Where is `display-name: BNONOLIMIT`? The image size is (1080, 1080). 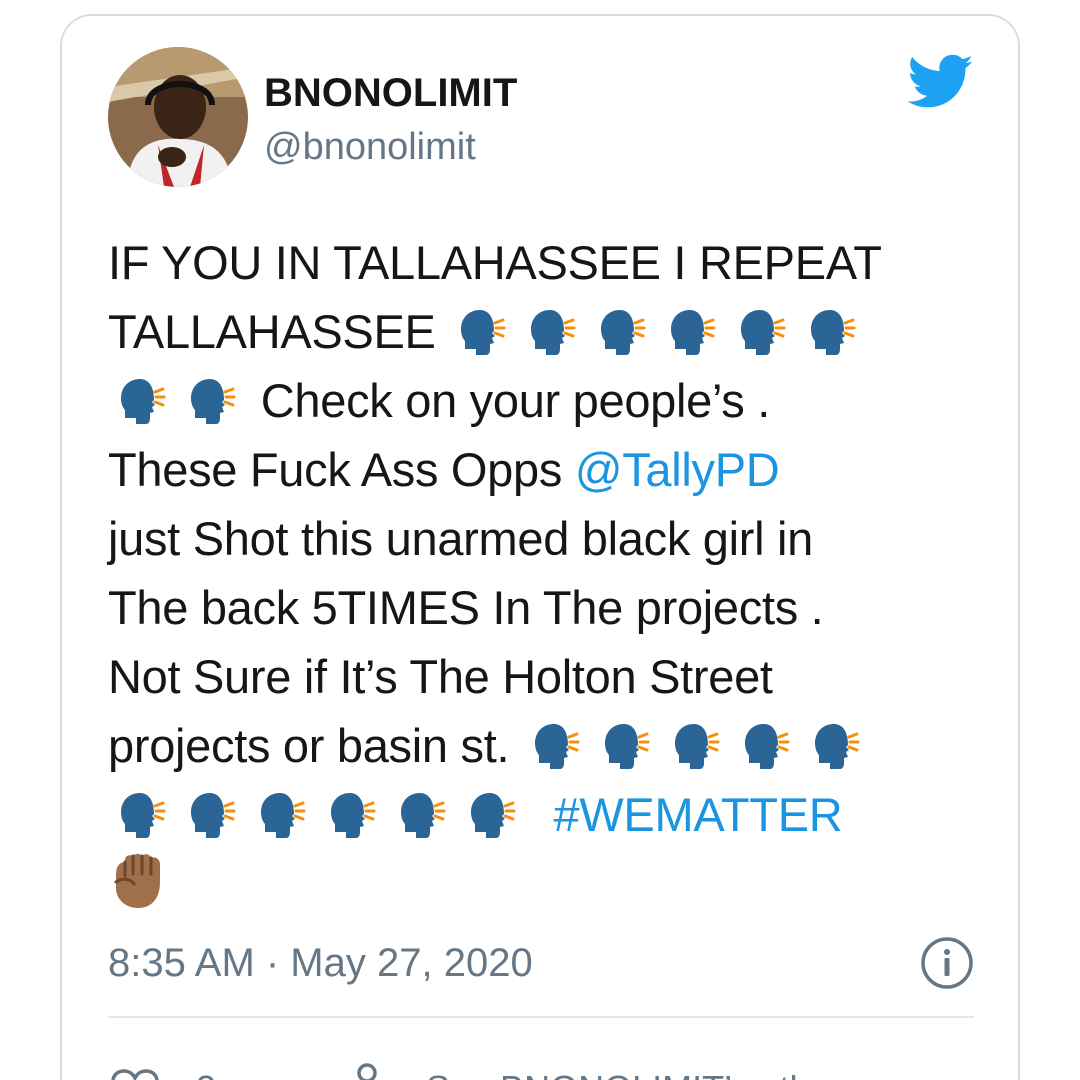 display-name: BNONOLIMIT is located at coordinates (390, 93).